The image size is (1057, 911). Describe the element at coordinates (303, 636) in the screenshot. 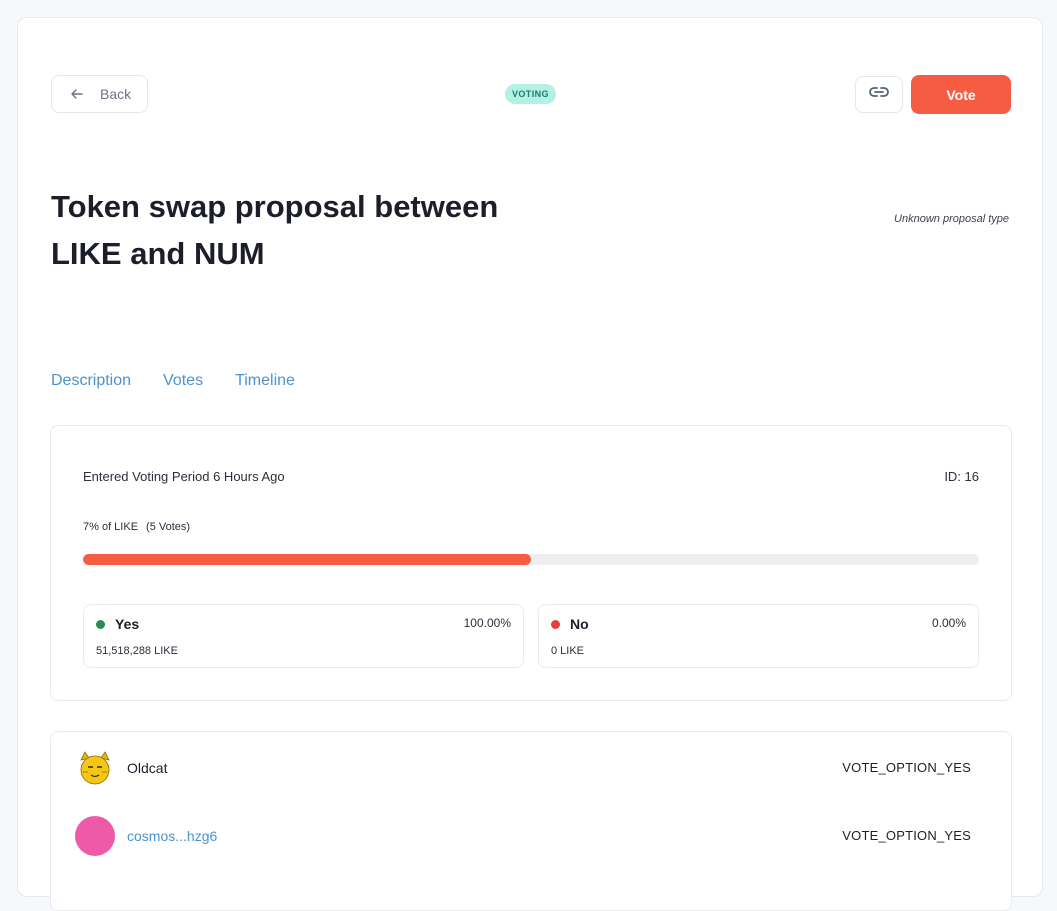

I see `option-yes-box: Yes 100.00% 51,518,288 LIKE` at that location.